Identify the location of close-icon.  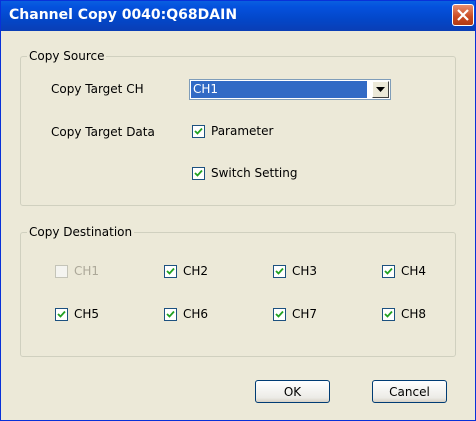
(463, 15).